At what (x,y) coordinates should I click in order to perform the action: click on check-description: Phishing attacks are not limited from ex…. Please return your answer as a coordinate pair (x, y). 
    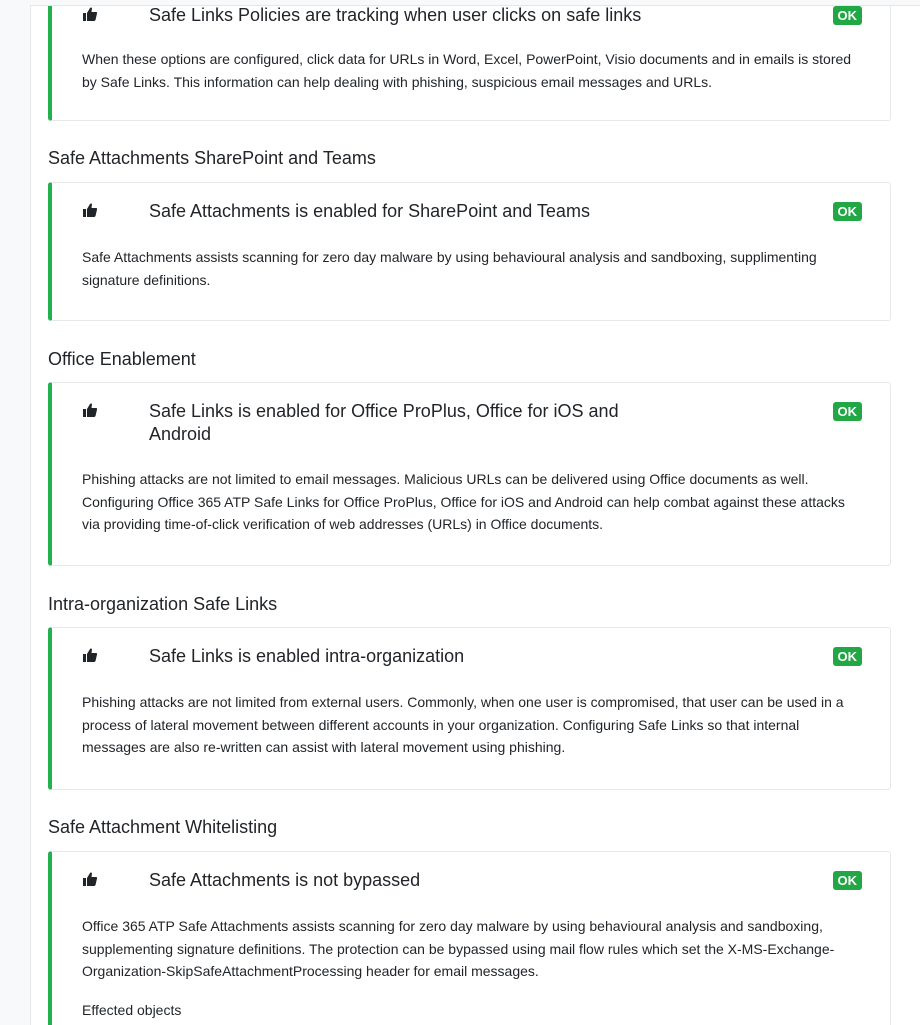
    Looking at the image, I should click on (463, 724).